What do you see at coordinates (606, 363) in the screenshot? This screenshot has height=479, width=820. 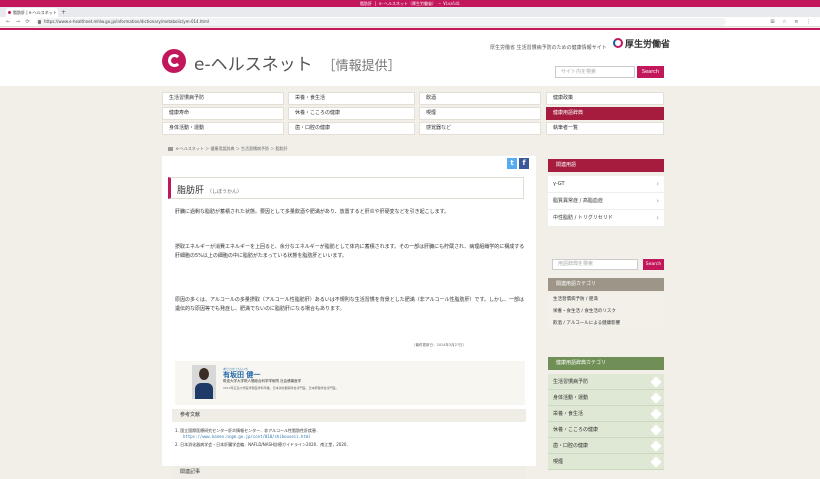 I see `dictionary-categories-heading: 健康用語辞典カテゴリ` at bounding box center [606, 363].